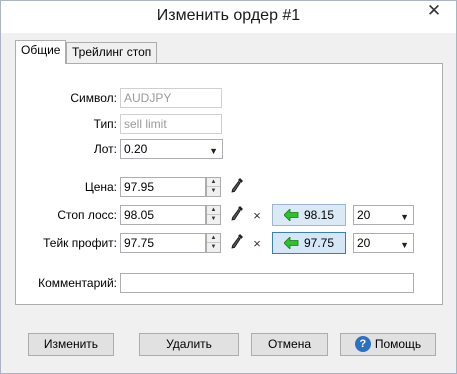 Image resolution: width=457 pixels, height=374 pixels. What do you see at coordinates (237, 186) in the screenshot?
I see `price-picker-icon` at bounding box center [237, 186].